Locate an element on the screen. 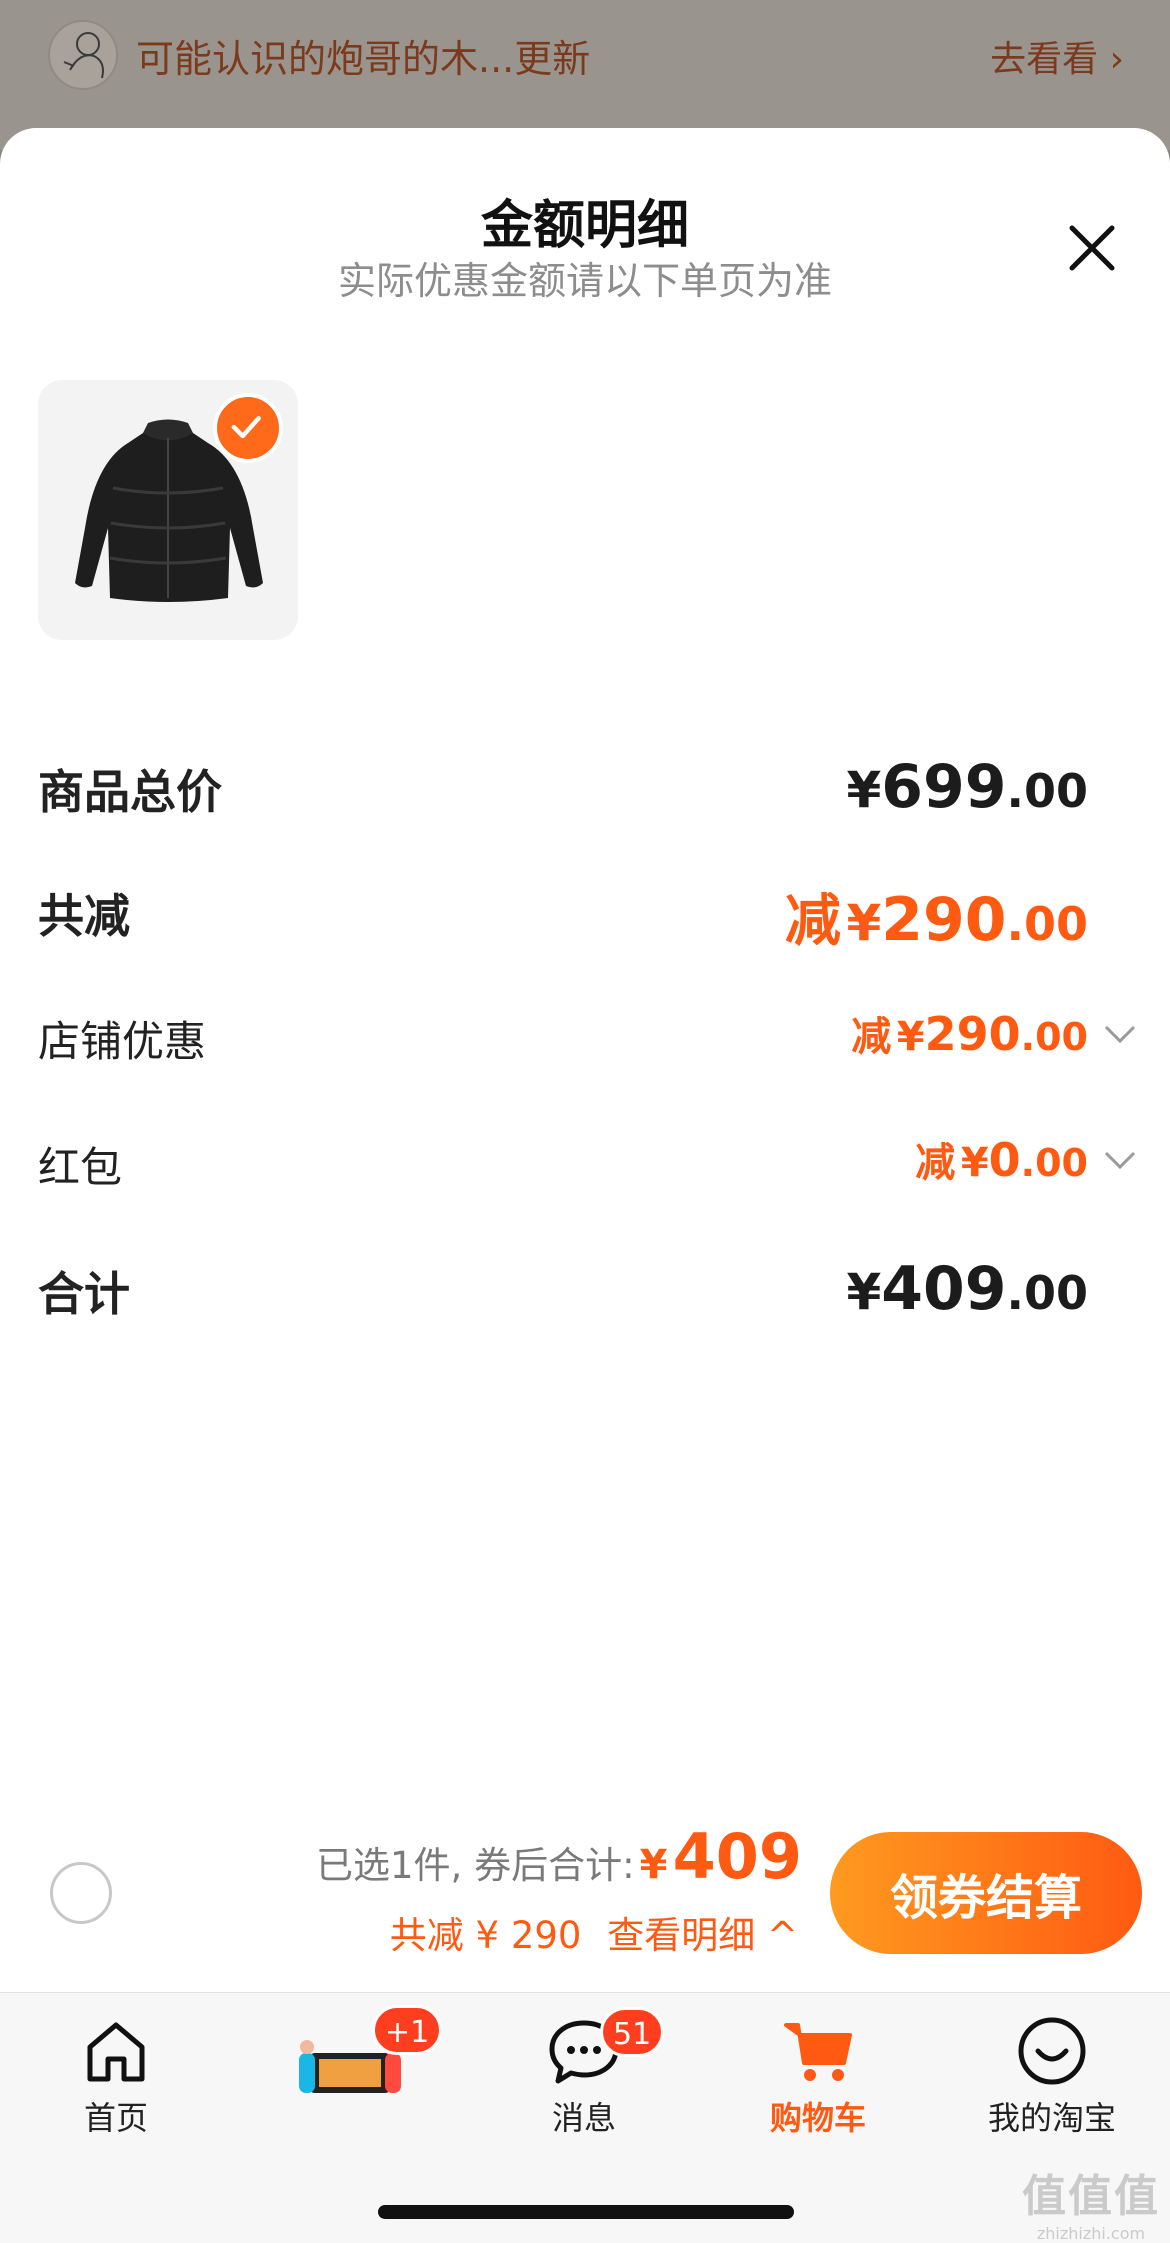  sum-label: 合计 is located at coordinates (84, 1294).